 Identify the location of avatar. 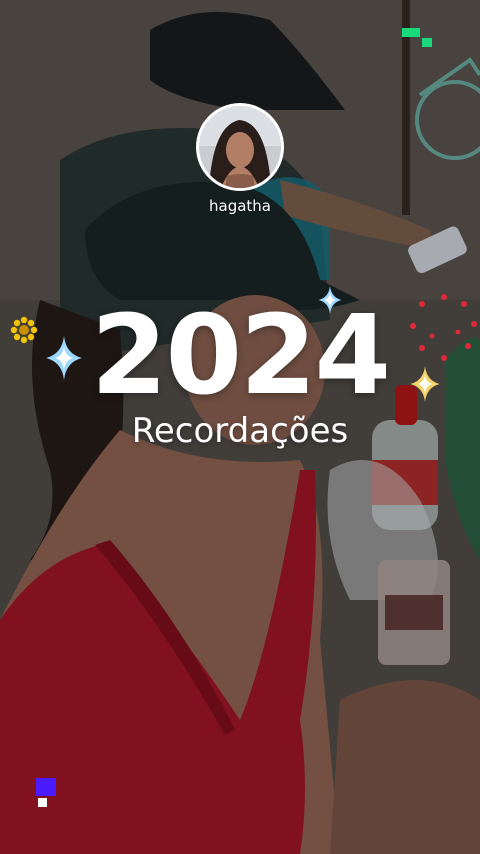
(240, 147).